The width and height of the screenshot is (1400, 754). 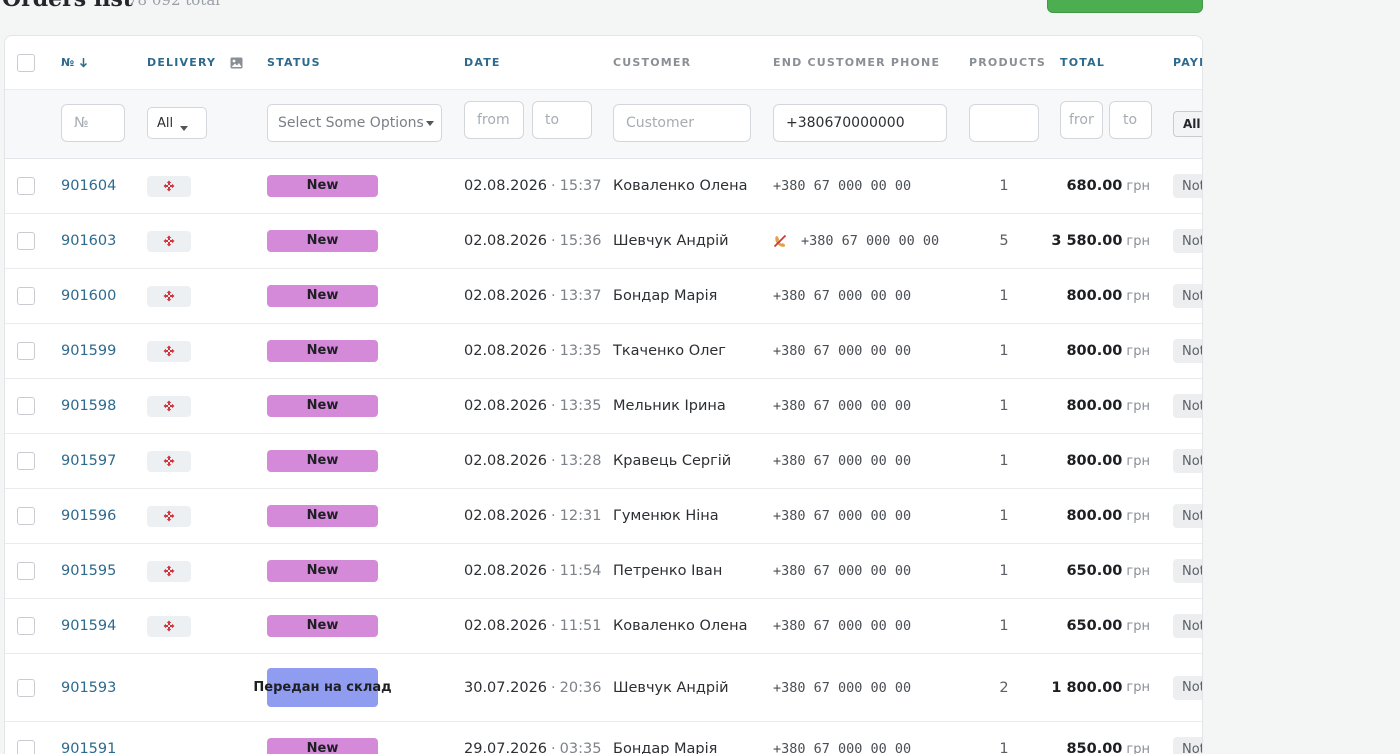 I want to click on column-products-header: Products, so click(x=1008, y=62).